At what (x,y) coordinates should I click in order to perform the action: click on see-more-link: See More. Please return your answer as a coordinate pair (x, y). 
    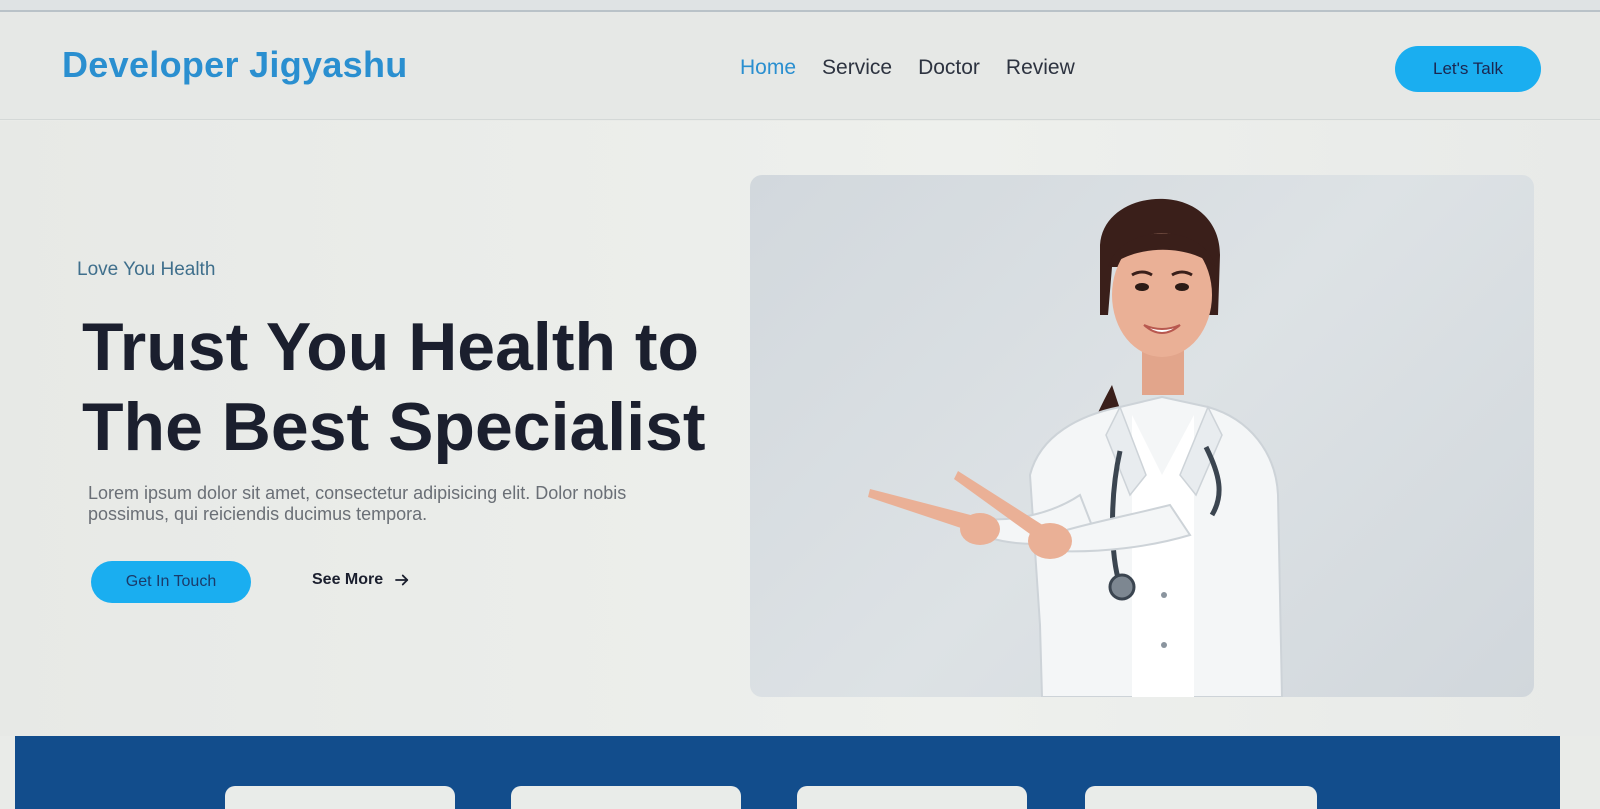
    Looking at the image, I should click on (361, 580).